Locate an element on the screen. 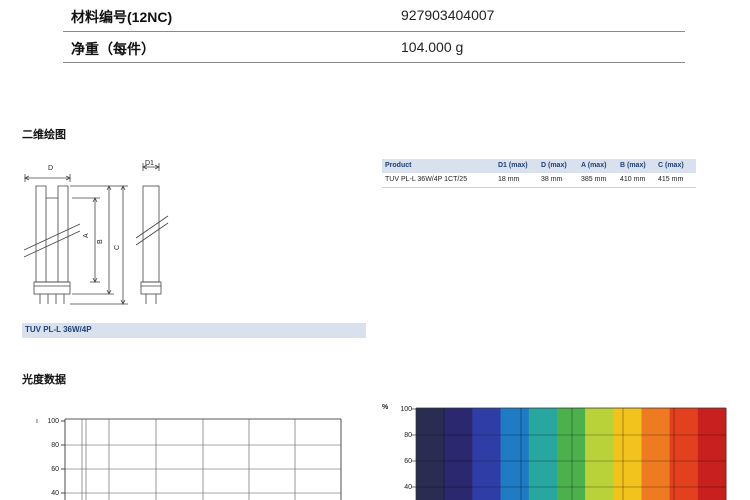  spec-value: 104.000 g is located at coordinates (432, 47).